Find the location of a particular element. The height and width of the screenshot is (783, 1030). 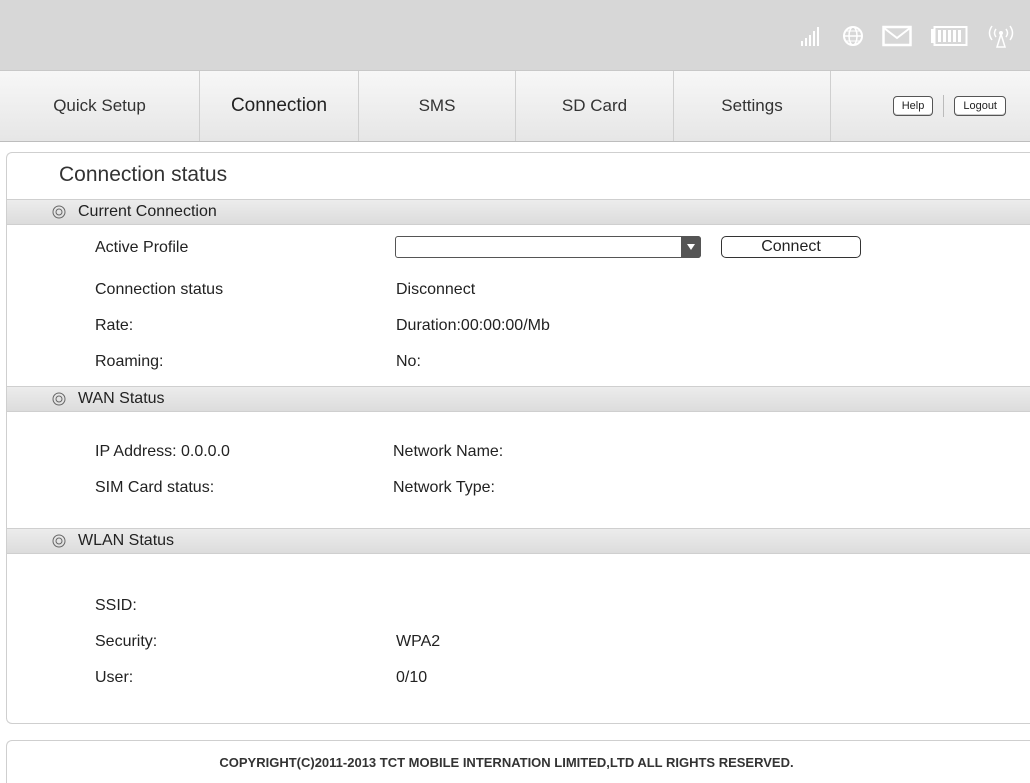

sms-envelope-icon is located at coordinates (897, 36).